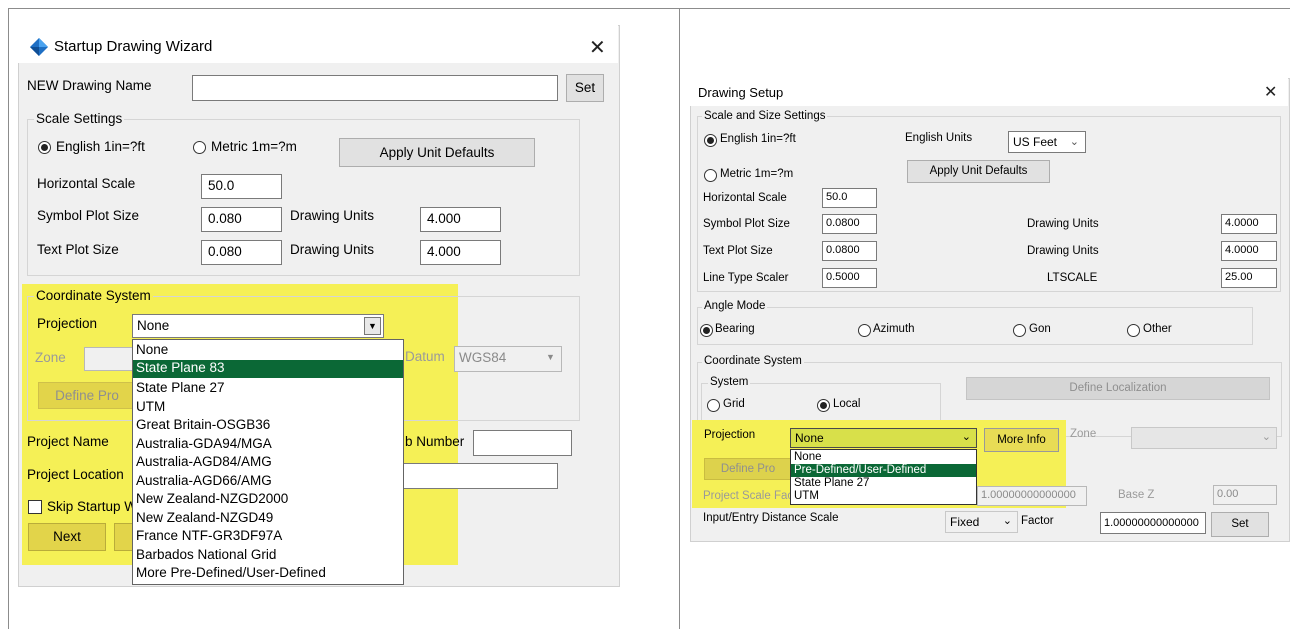 The height and width of the screenshot is (629, 1290). Describe the element at coordinates (483, 357) in the screenshot. I see `datum-select-value: WGS84` at that location.